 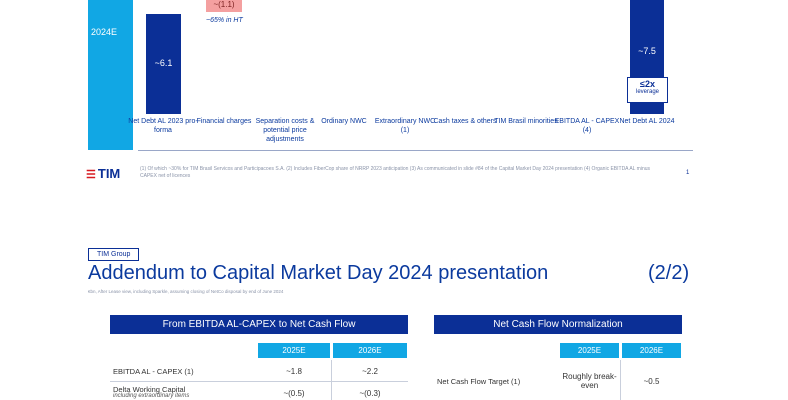 I want to click on page-number: 1, so click(x=688, y=173).